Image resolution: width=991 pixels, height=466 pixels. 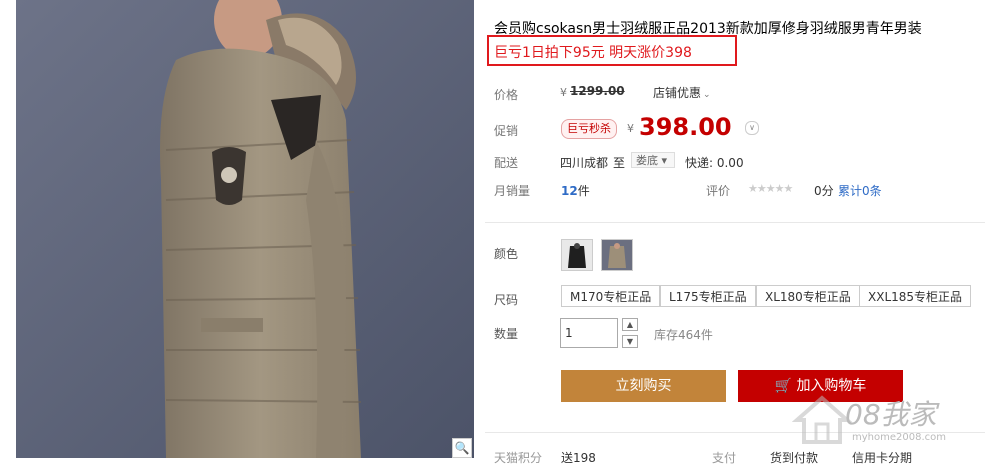 I want to click on current-price: 398.00, so click(x=685, y=127).